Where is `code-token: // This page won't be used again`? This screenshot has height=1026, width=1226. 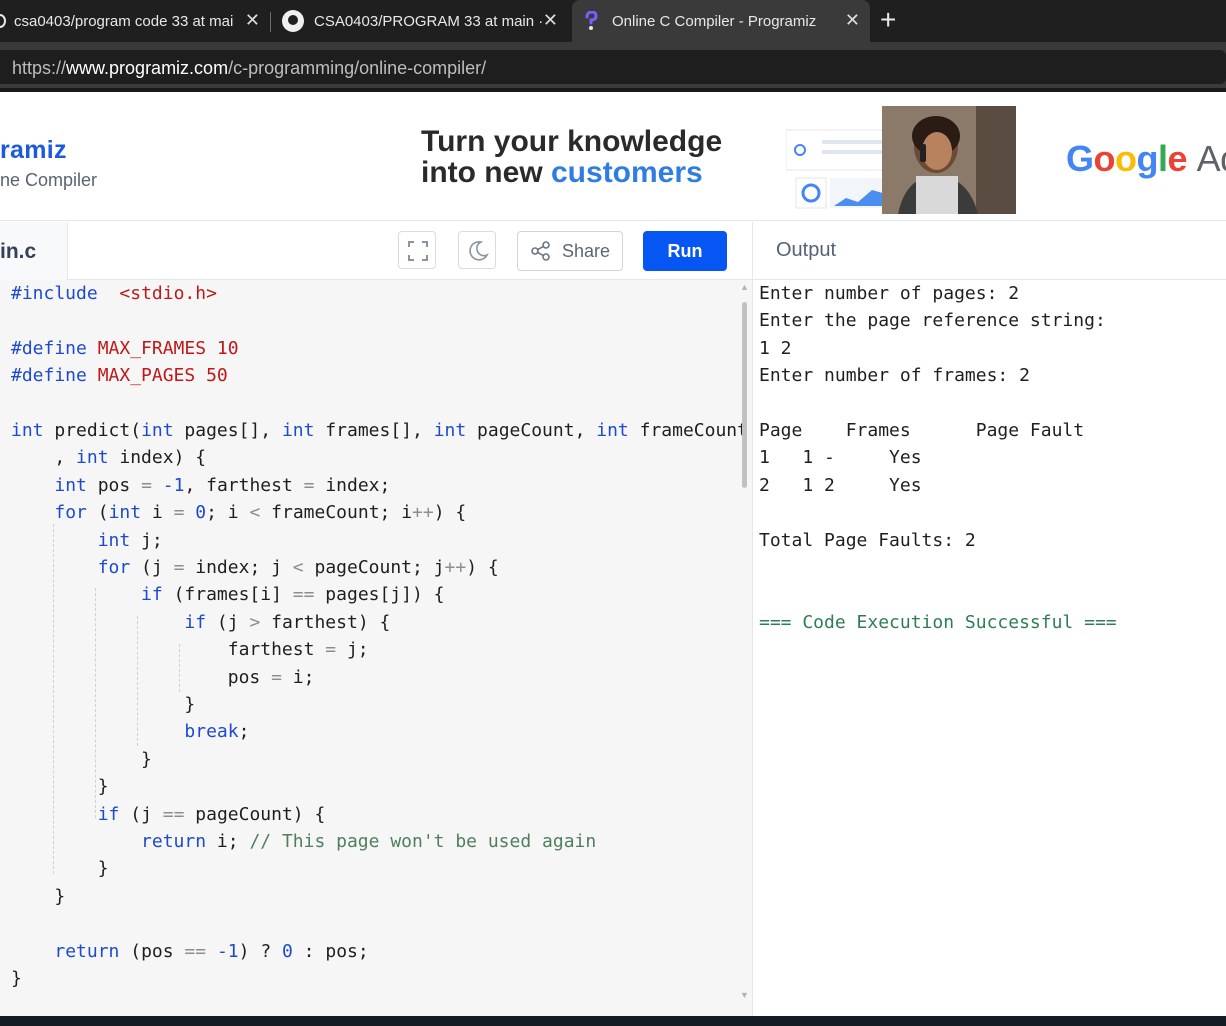
code-token: // This page won't be used again is located at coordinates (423, 841).